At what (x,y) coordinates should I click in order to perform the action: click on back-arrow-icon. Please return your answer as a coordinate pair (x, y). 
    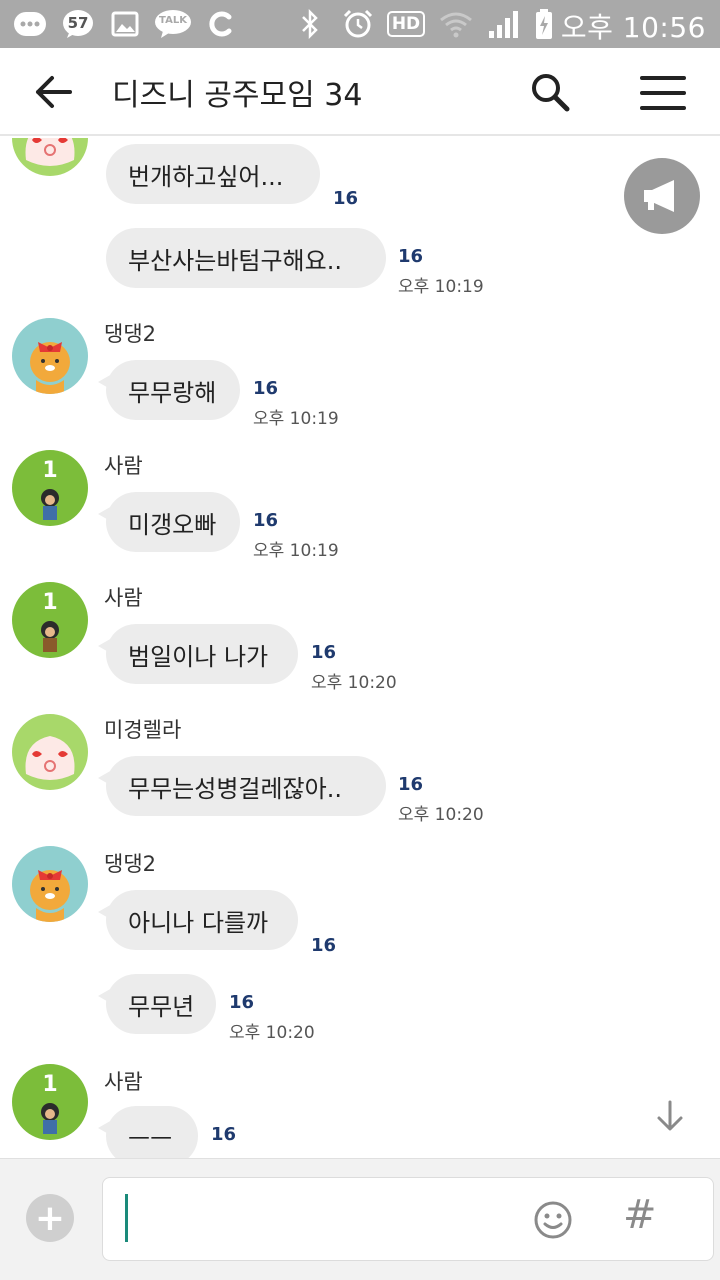
    Looking at the image, I should click on (54, 92).